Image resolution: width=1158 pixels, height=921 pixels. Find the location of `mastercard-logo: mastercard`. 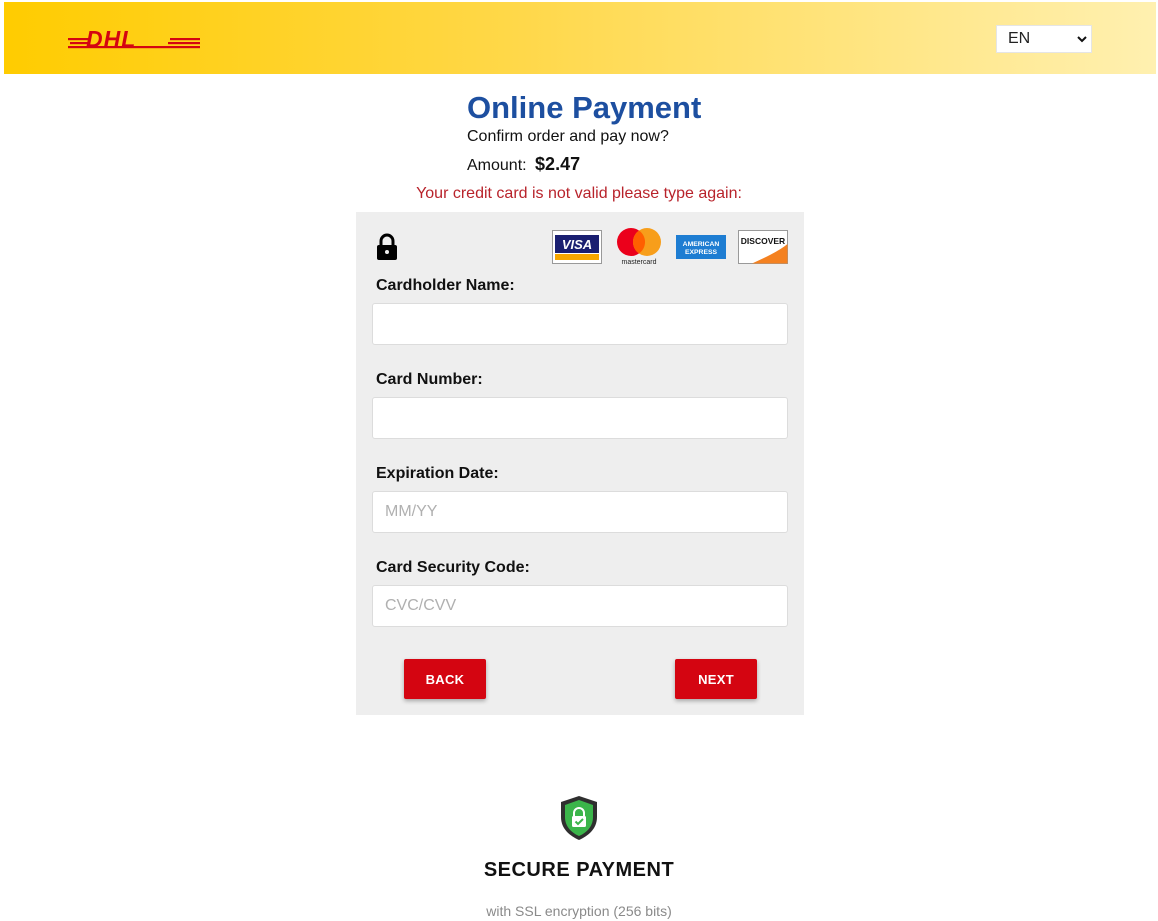

mastercard-logo: mastercard is located at coordinates (639, 247).